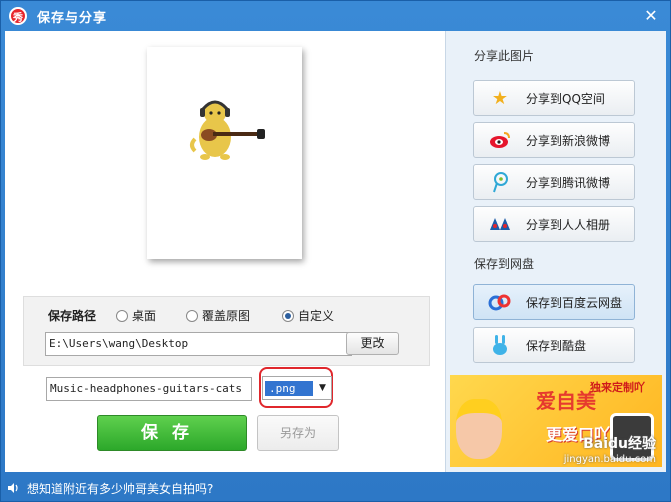  Describe the element at coordinates (335, 488) in the screenshot. I see `status-bar: 想知道附近有多少帅哥美女自拍吗?` at that location.